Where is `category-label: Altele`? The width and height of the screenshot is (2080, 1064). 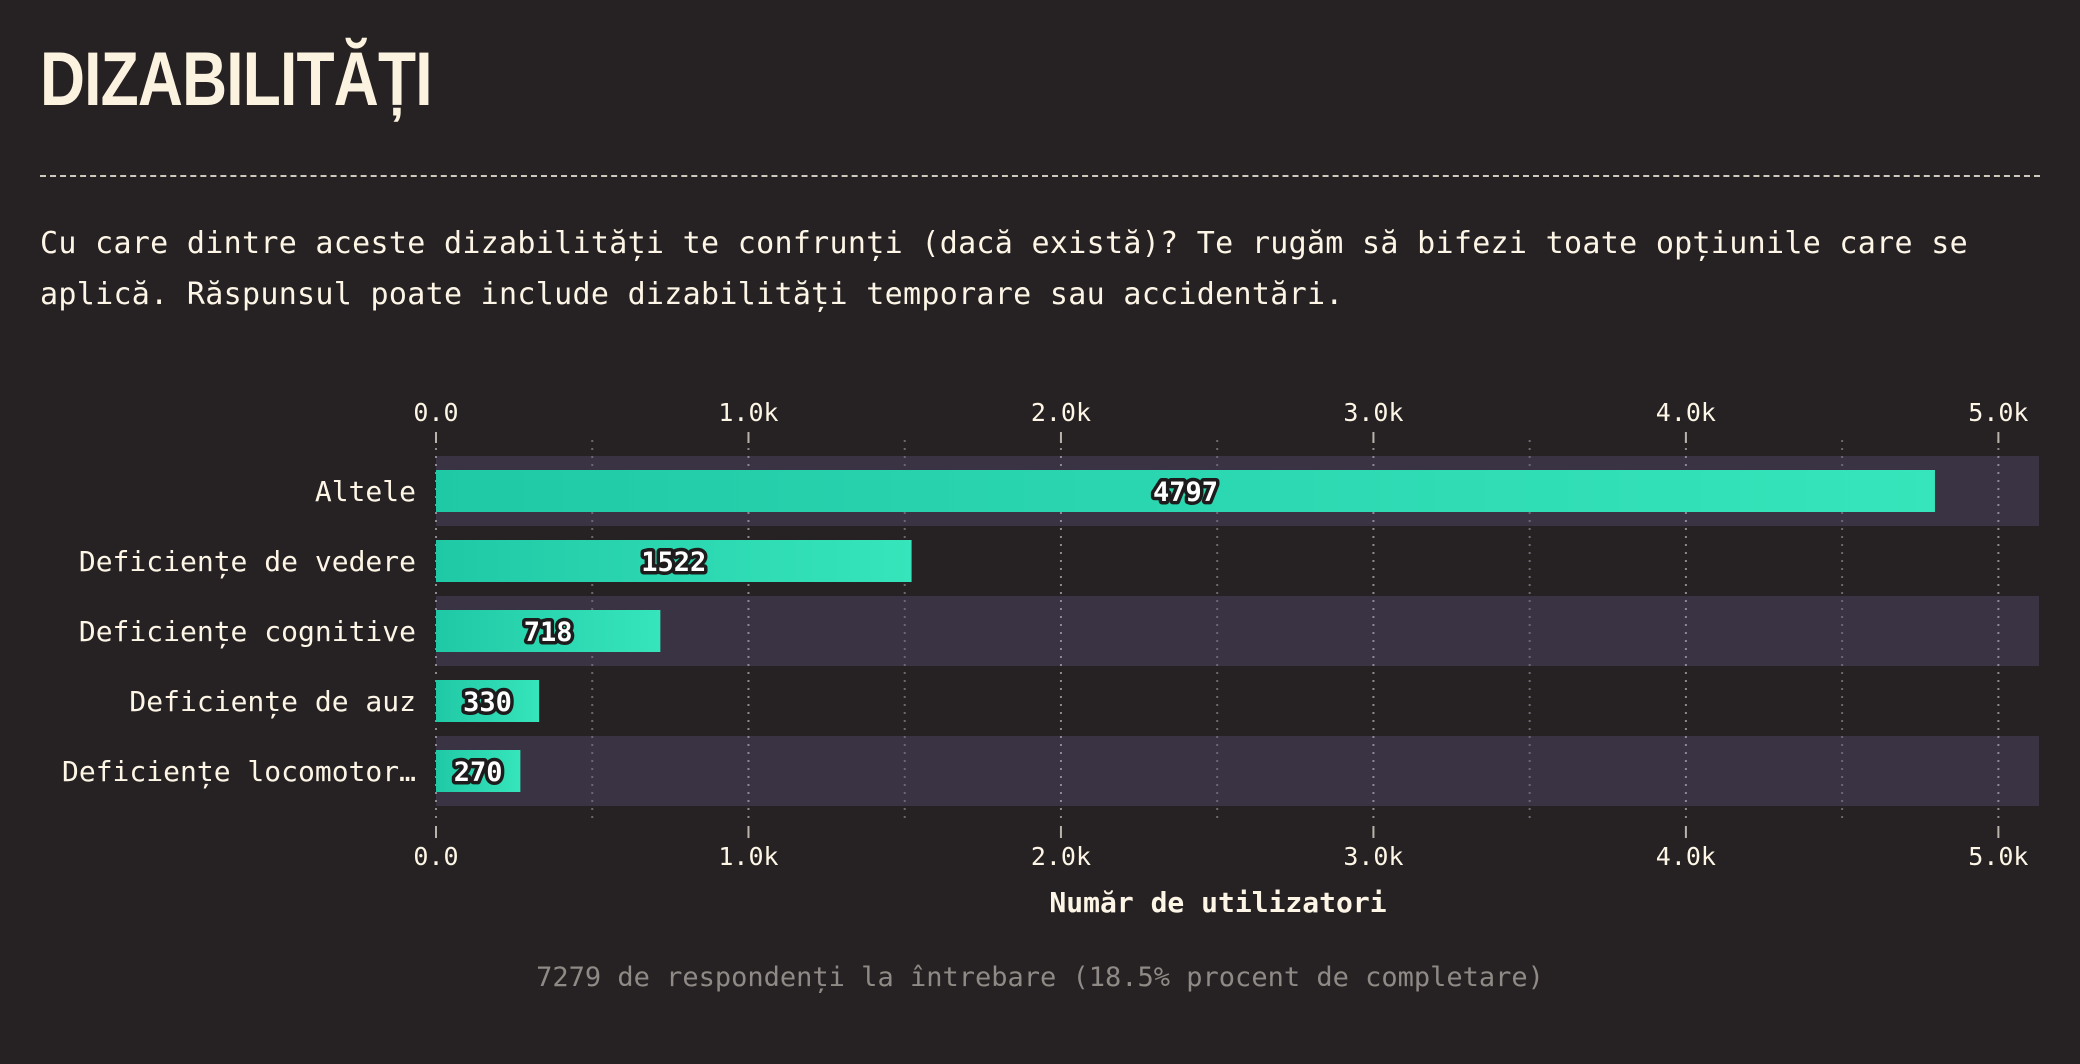 category-label: Altele is located at coordinates (365, 491).